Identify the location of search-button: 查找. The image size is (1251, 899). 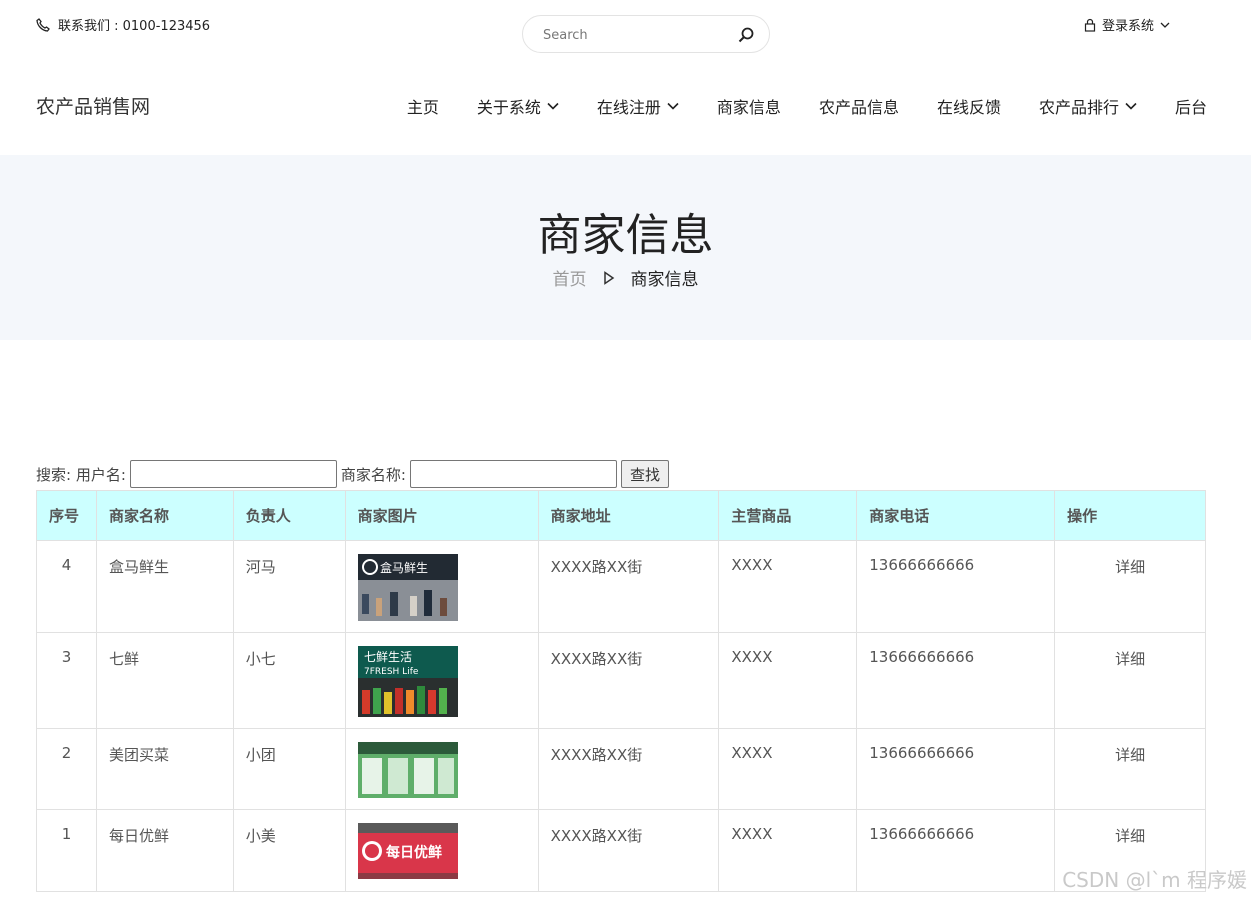
(644, 474).